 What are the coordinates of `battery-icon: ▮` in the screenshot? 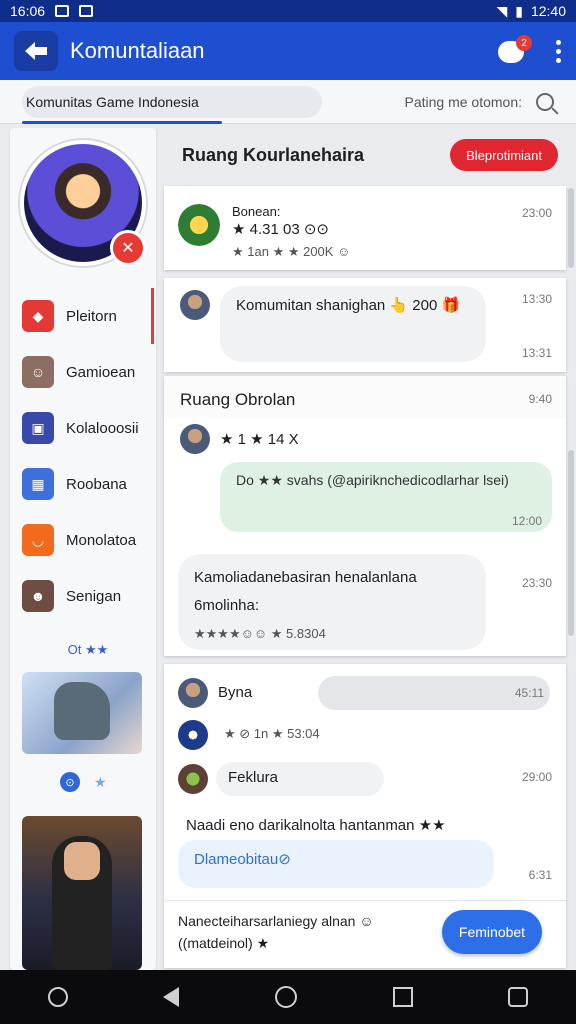 It's located at (519, 10).